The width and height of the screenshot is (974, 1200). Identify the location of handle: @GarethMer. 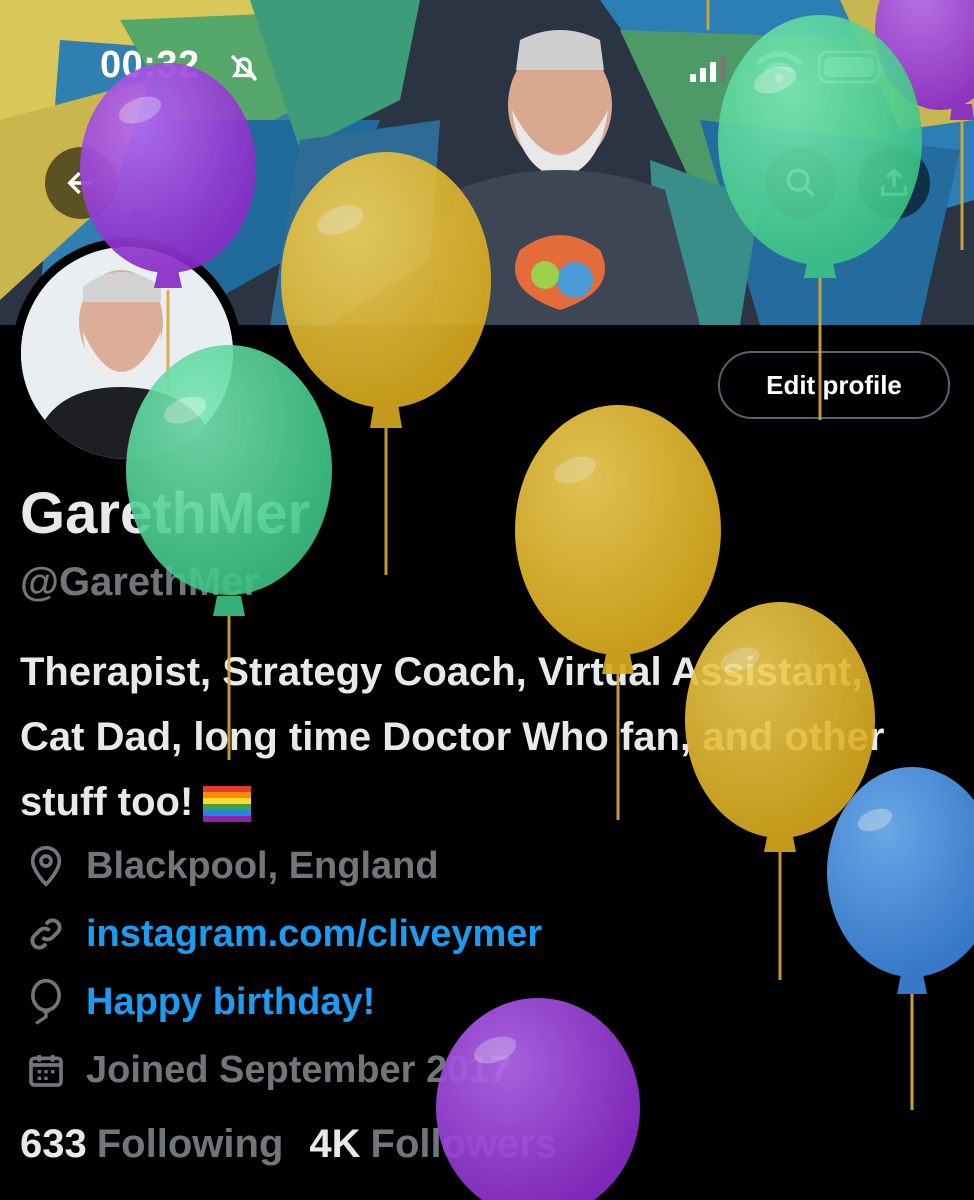
(140, 582).